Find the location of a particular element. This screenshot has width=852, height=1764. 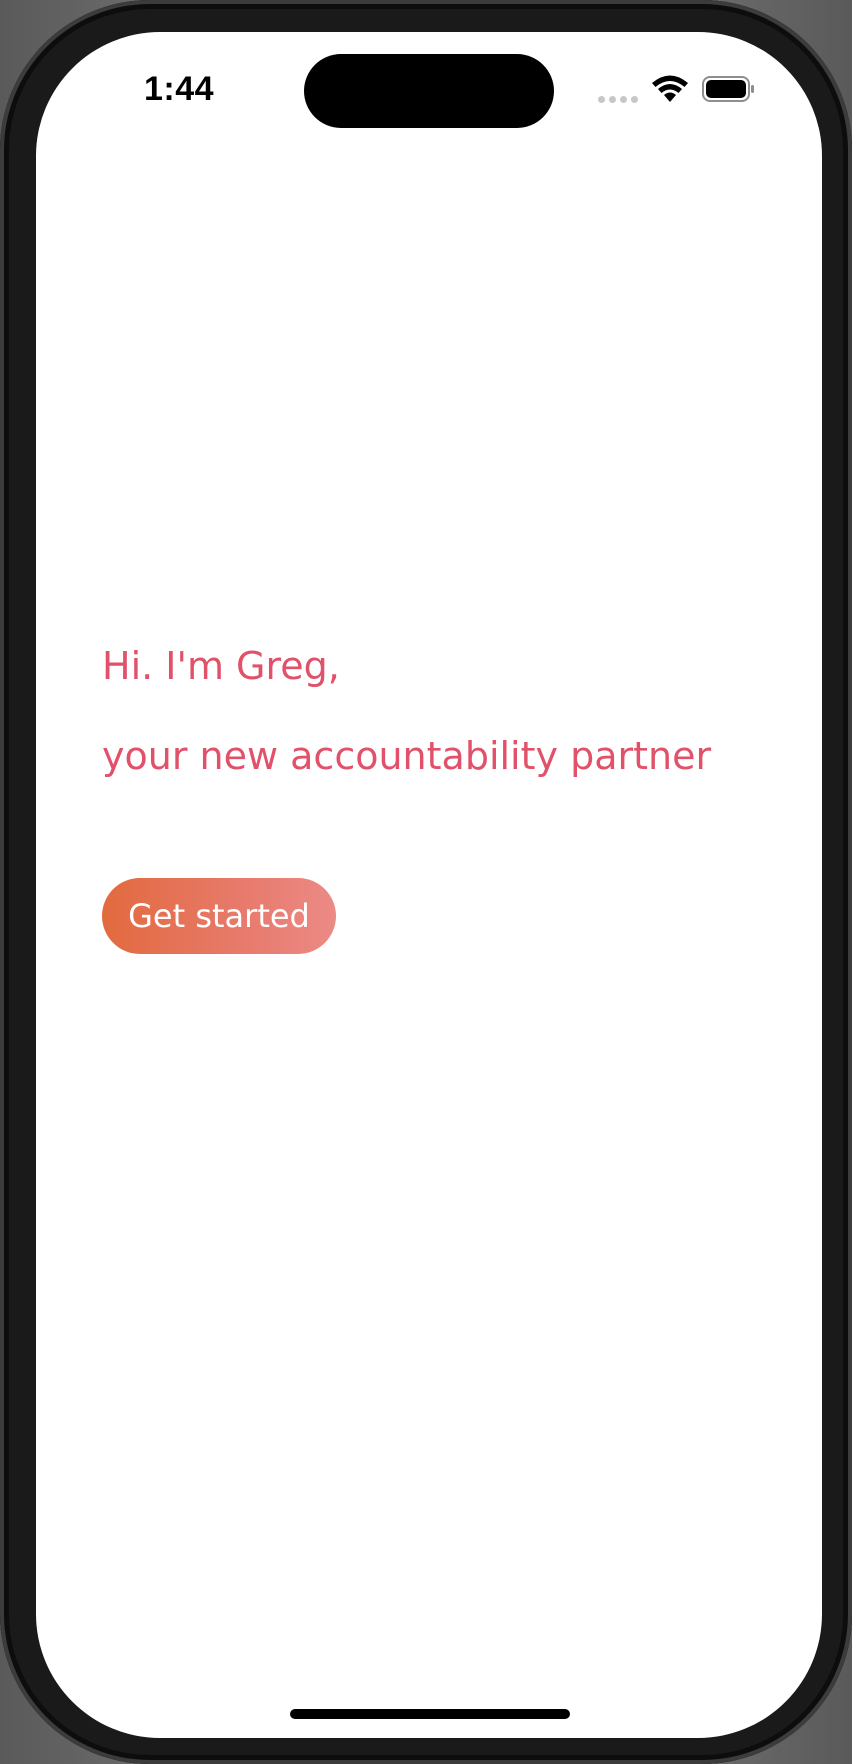

home-indicator is located at coordinates (430, 1714).